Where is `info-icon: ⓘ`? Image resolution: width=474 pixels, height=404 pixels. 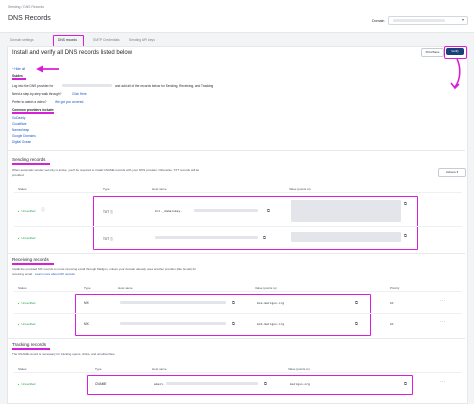
info-icon: ⓘ is located at coordinates (43, 210).